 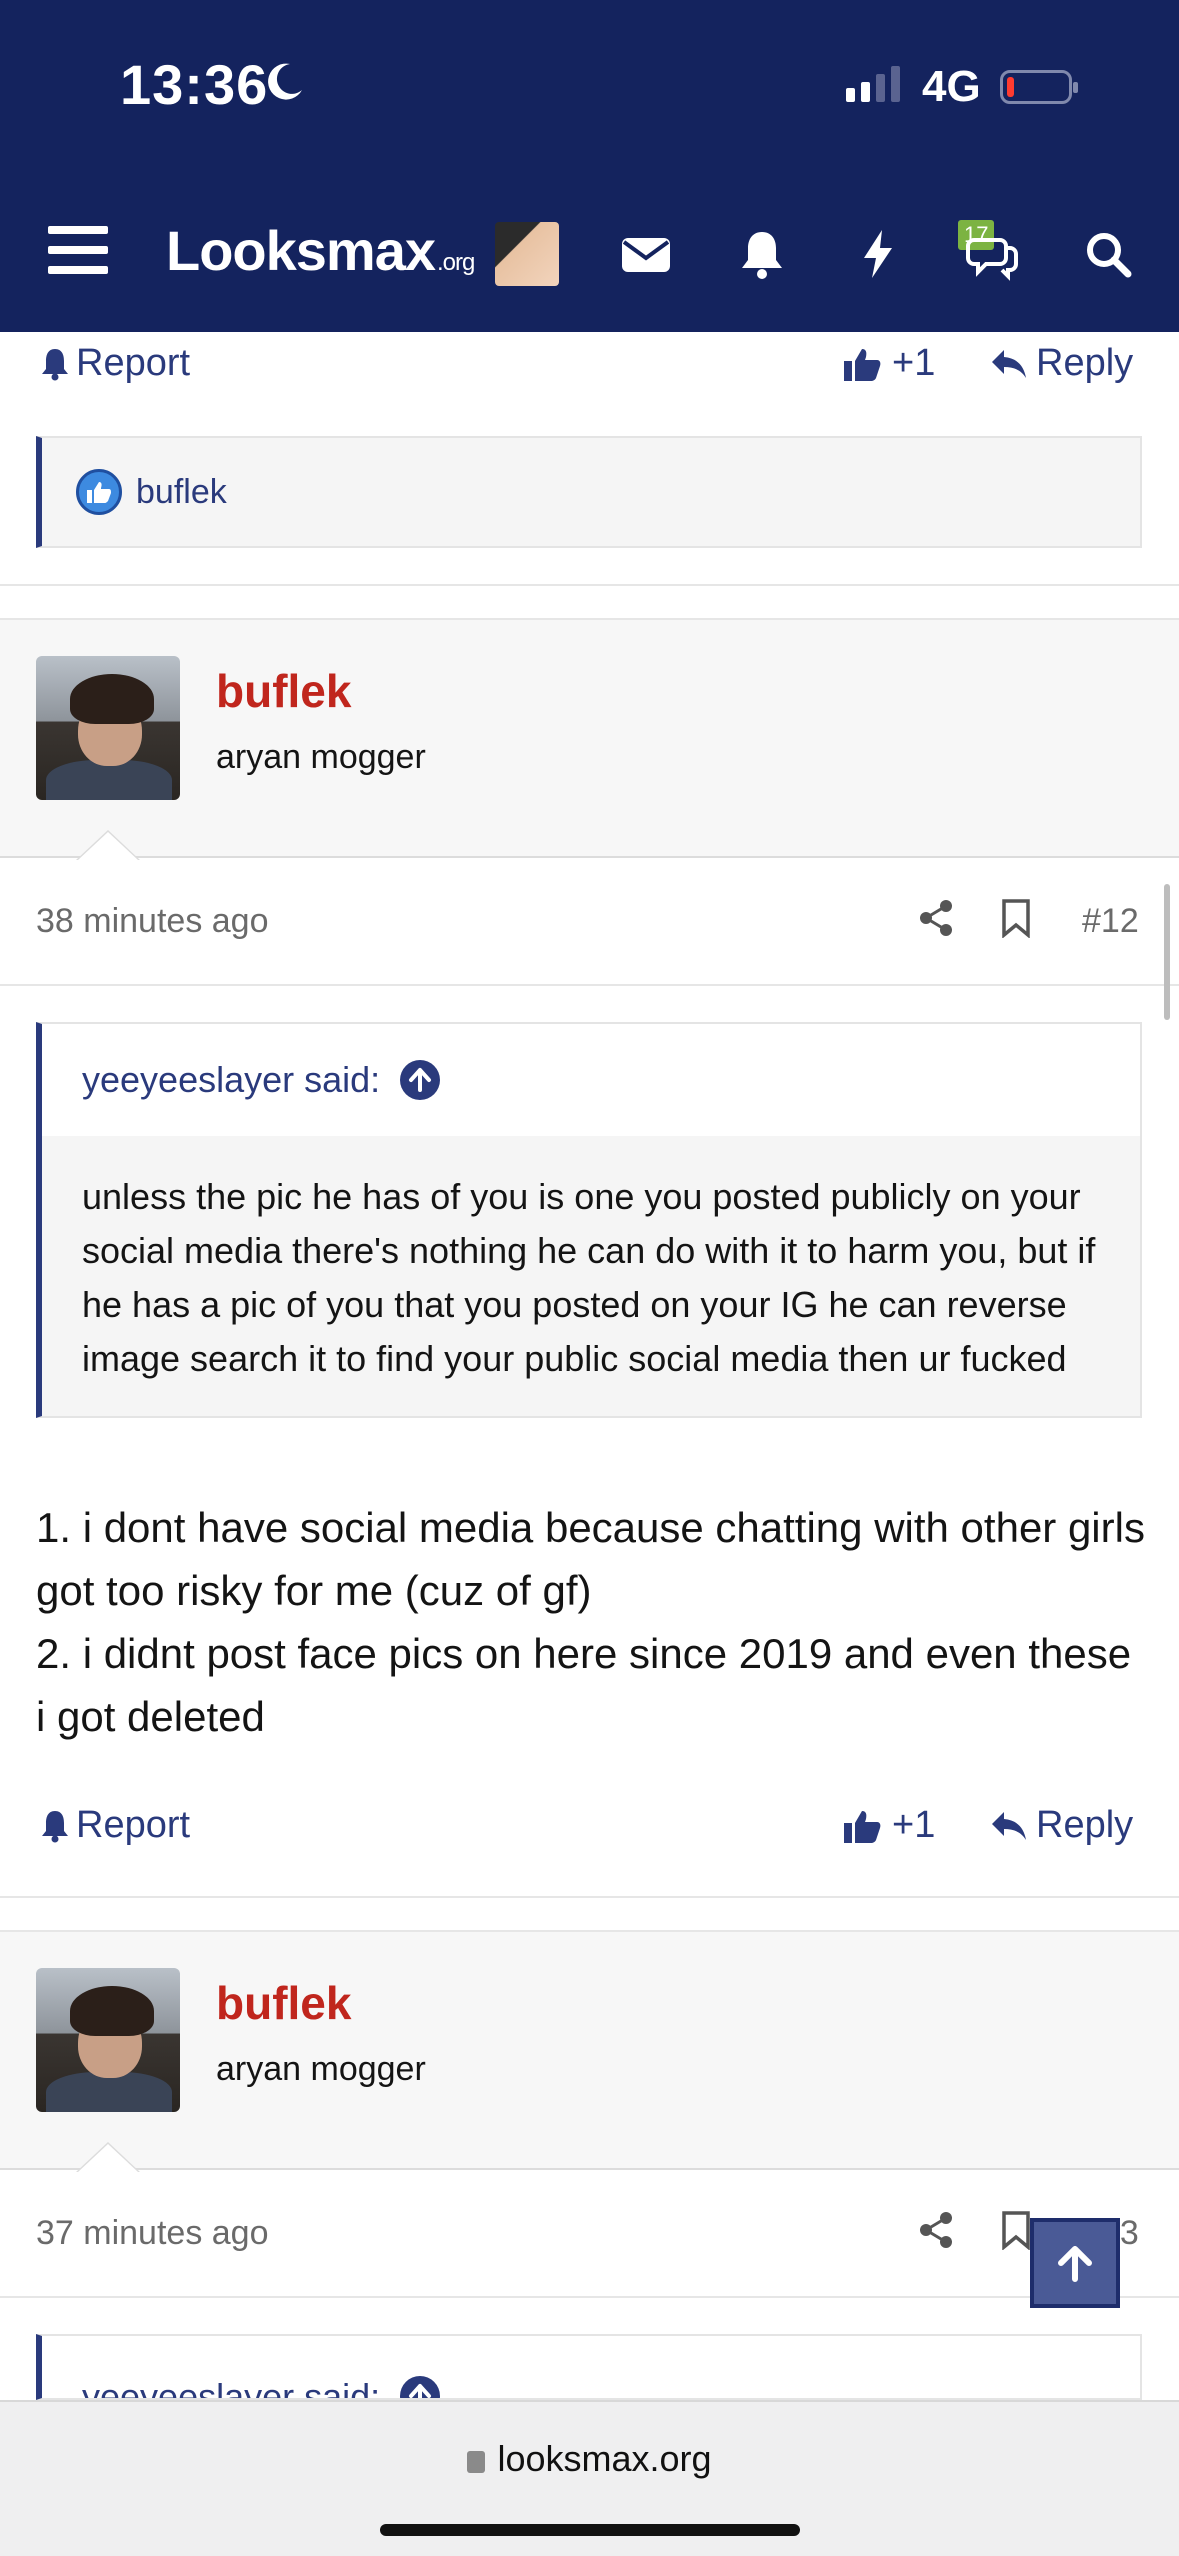 I want to click on address-bar: looksmax.org, so click(x=589, y=2459).